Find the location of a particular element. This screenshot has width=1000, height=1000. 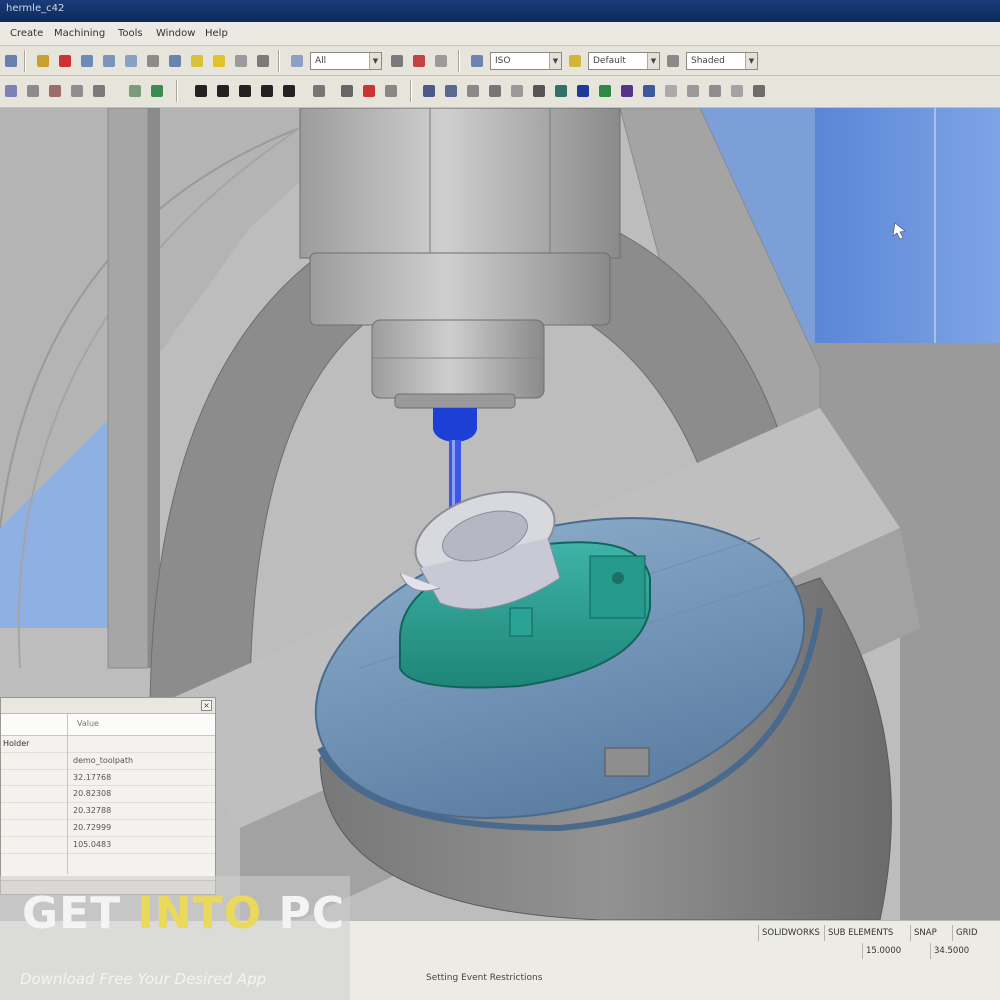

property-row: 32.17768 is located at coordinates (108, 778).